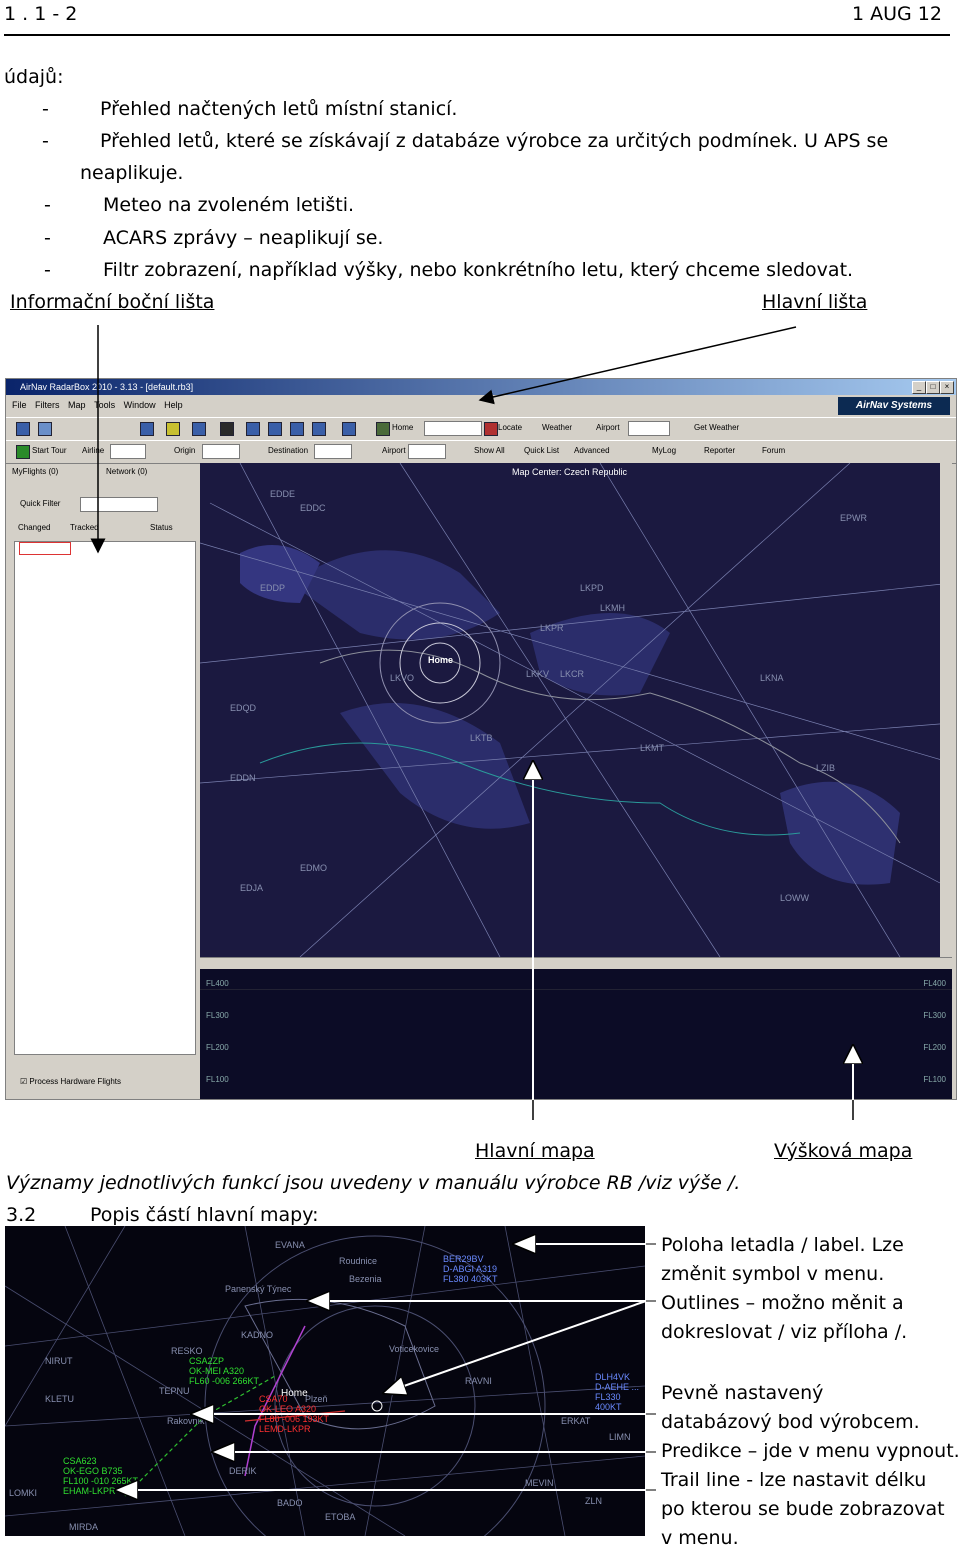  What do you see at coordinates (23, 452) in the screenshot?
I see `play-icon` at bounding box center [23, 452].